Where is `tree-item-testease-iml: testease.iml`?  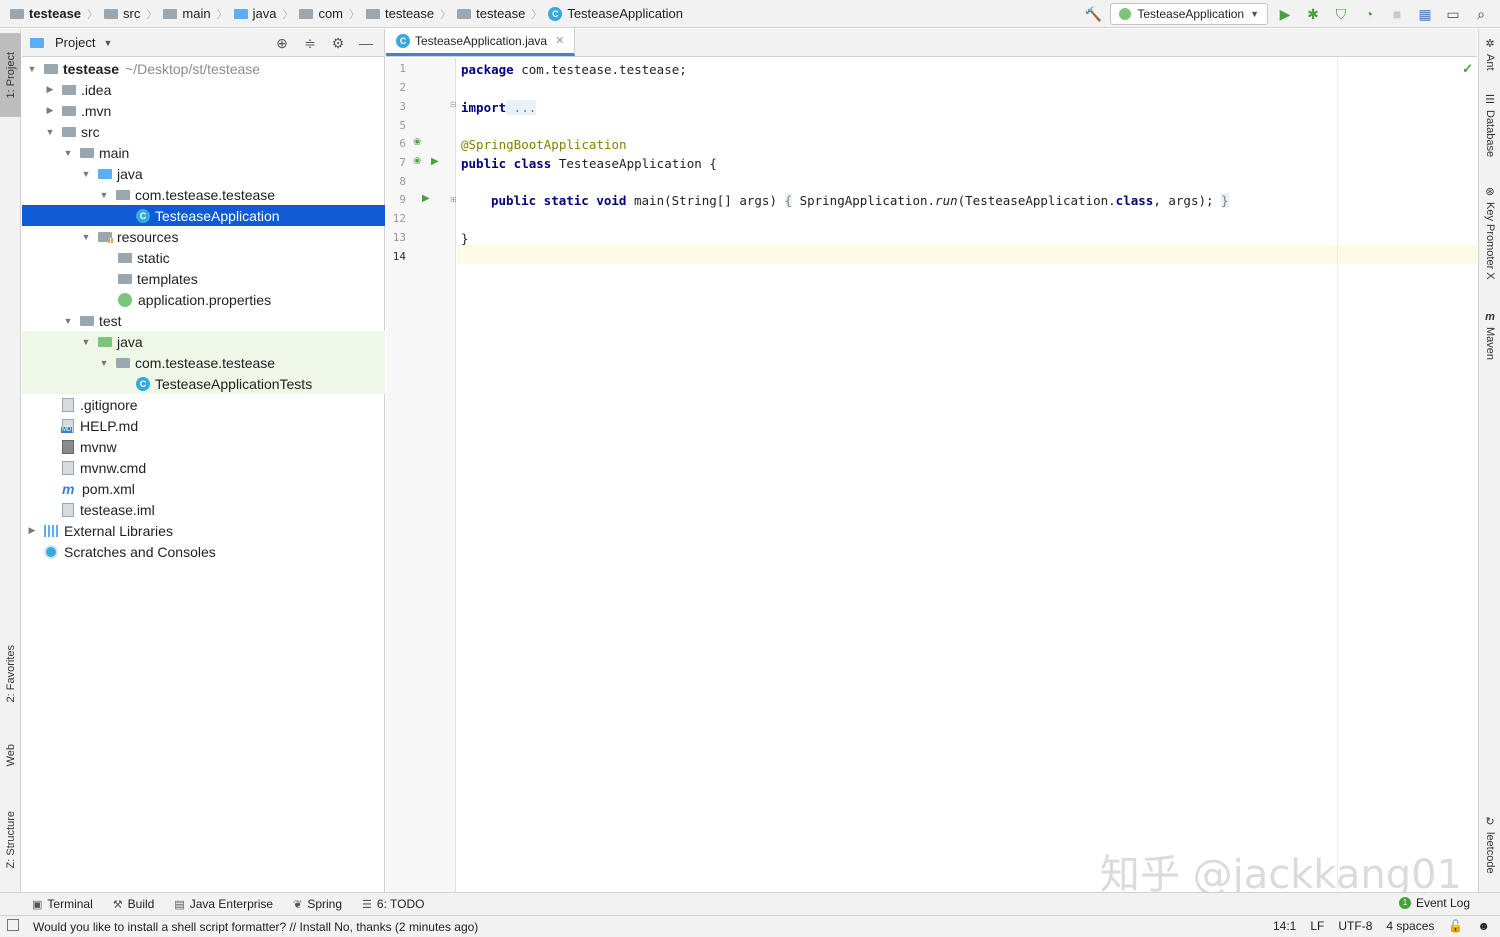
tree-item-testease-iml: testease.iml is located at coordinates (203, 509).